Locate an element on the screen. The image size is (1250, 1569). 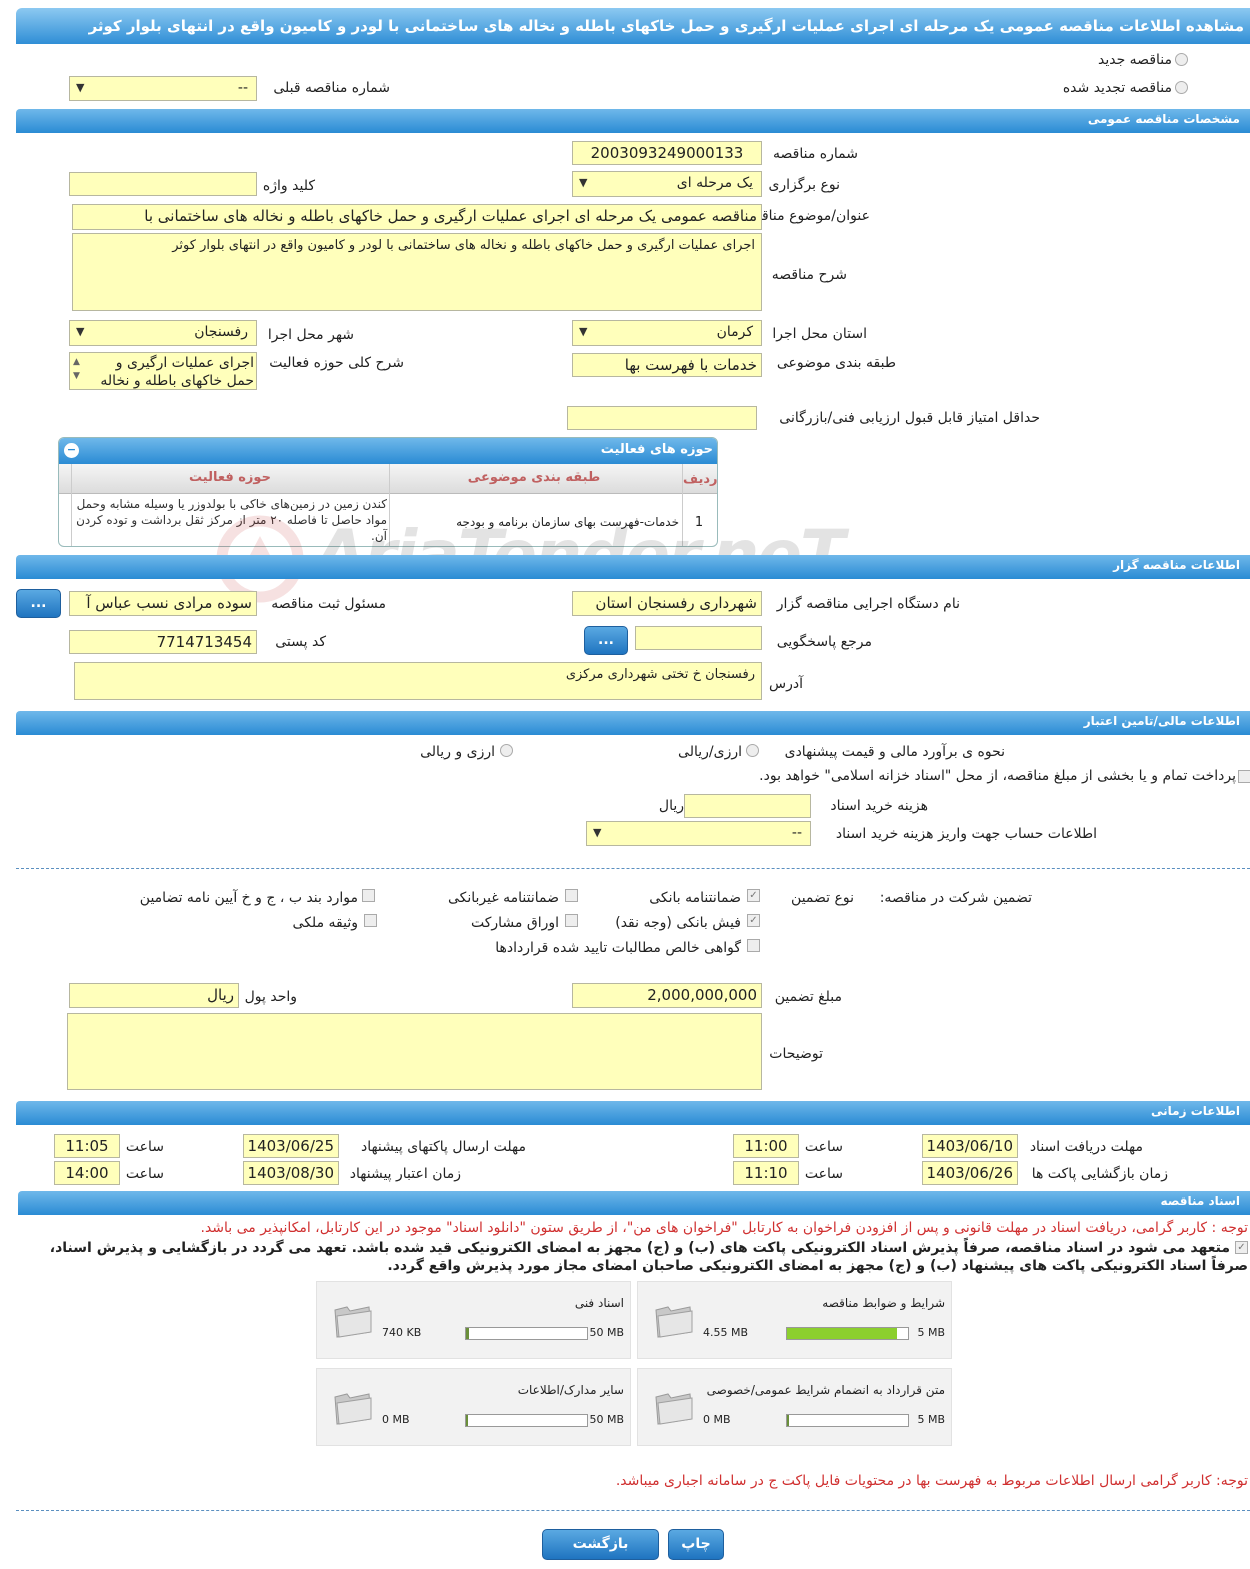
opening-time-field: 11:10 is located at coordinates (766, 1173).